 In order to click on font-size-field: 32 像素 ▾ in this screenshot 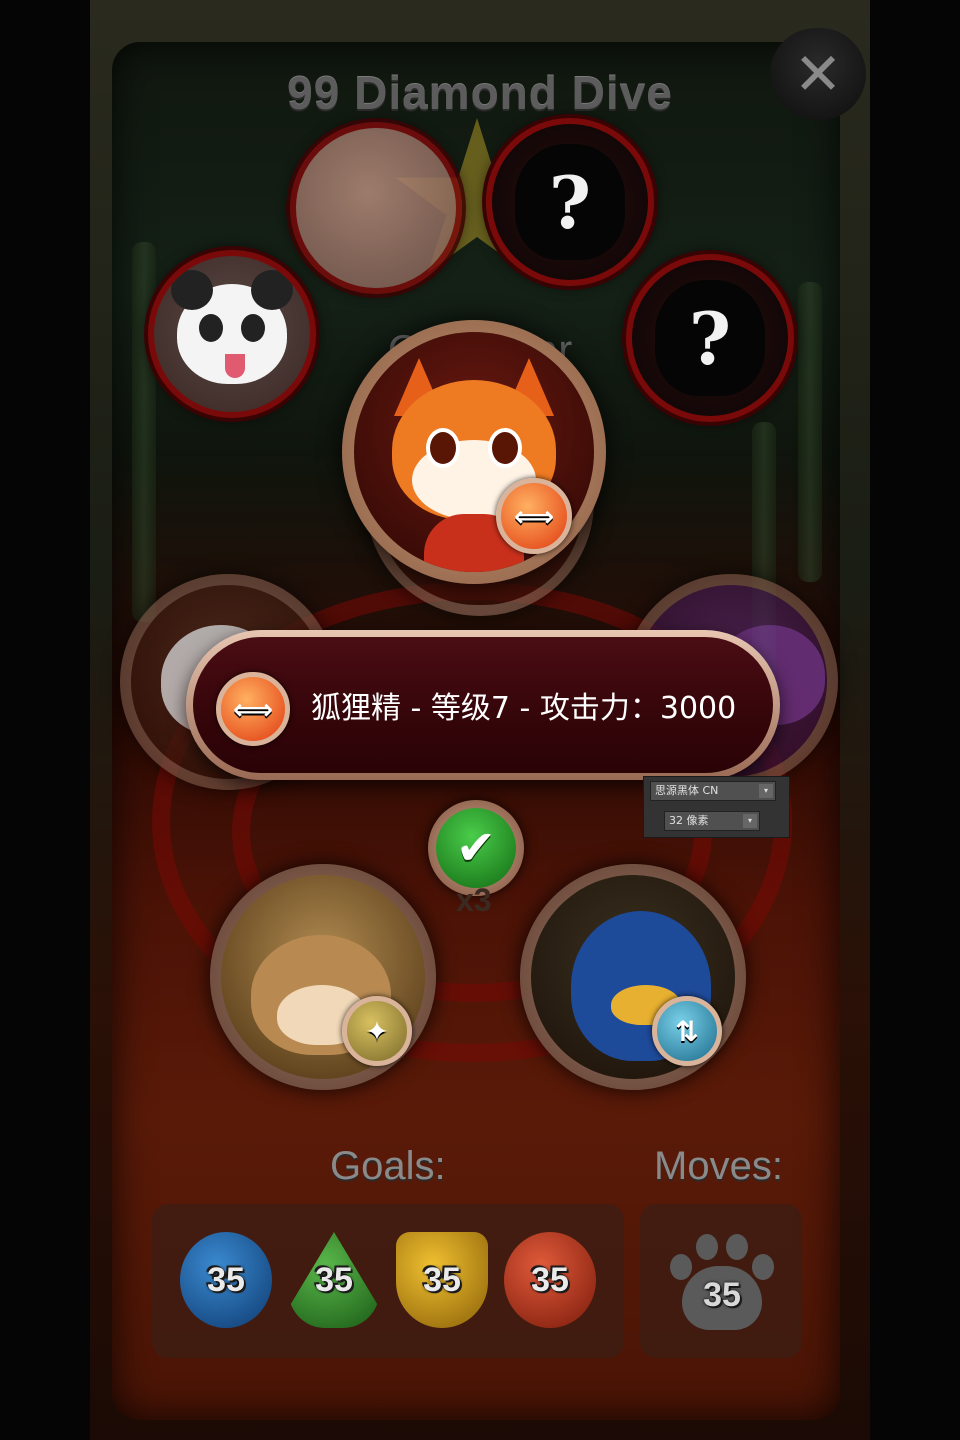, I will do `click(712, 821)`.